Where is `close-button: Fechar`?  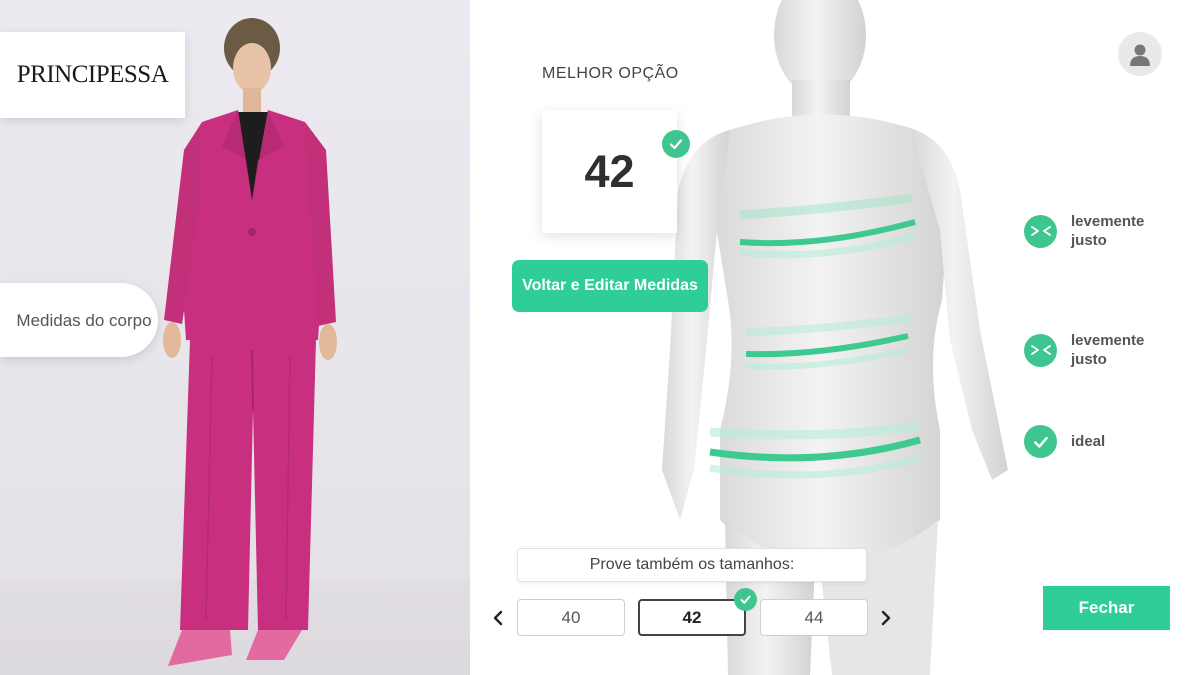
close-button: Fechar is located at coordinates (1106, 608).